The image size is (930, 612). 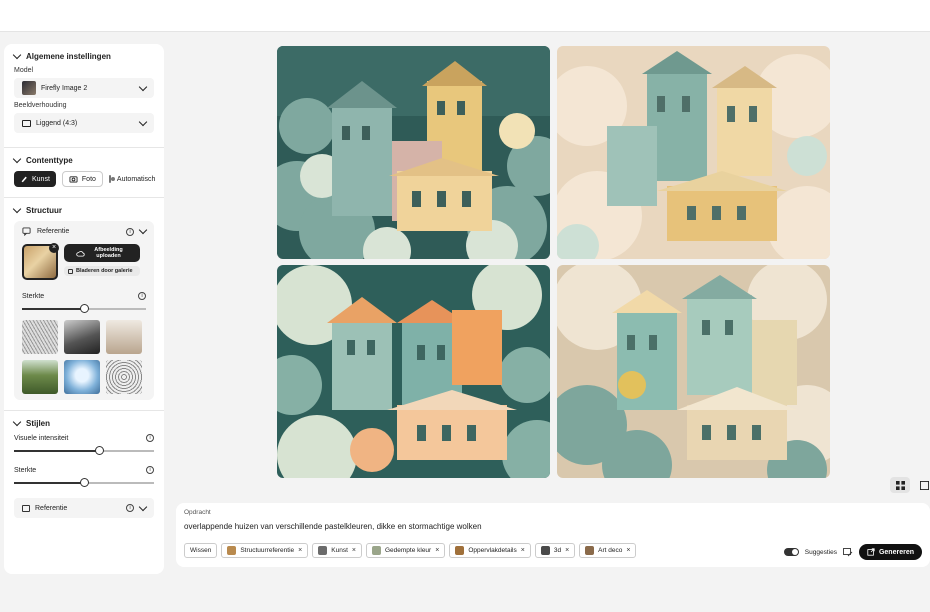 I want to click on chip-surface-details: Oppervlakdetails ×, so click(x=490, y=550).